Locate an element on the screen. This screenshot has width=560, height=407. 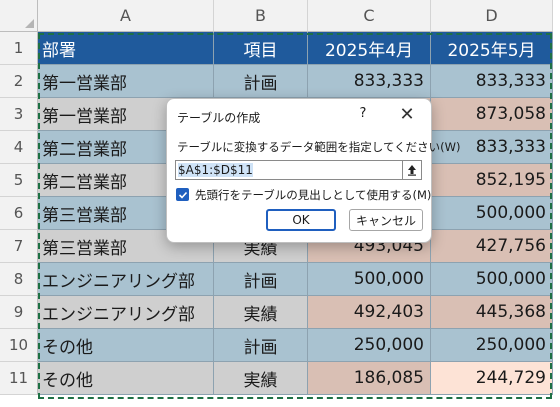
table-header-cell: 2025年4月 is located at coordinates (369, 48).